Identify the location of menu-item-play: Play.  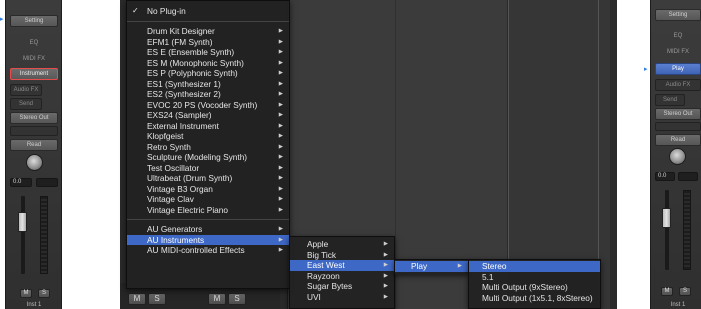
(431, 266).